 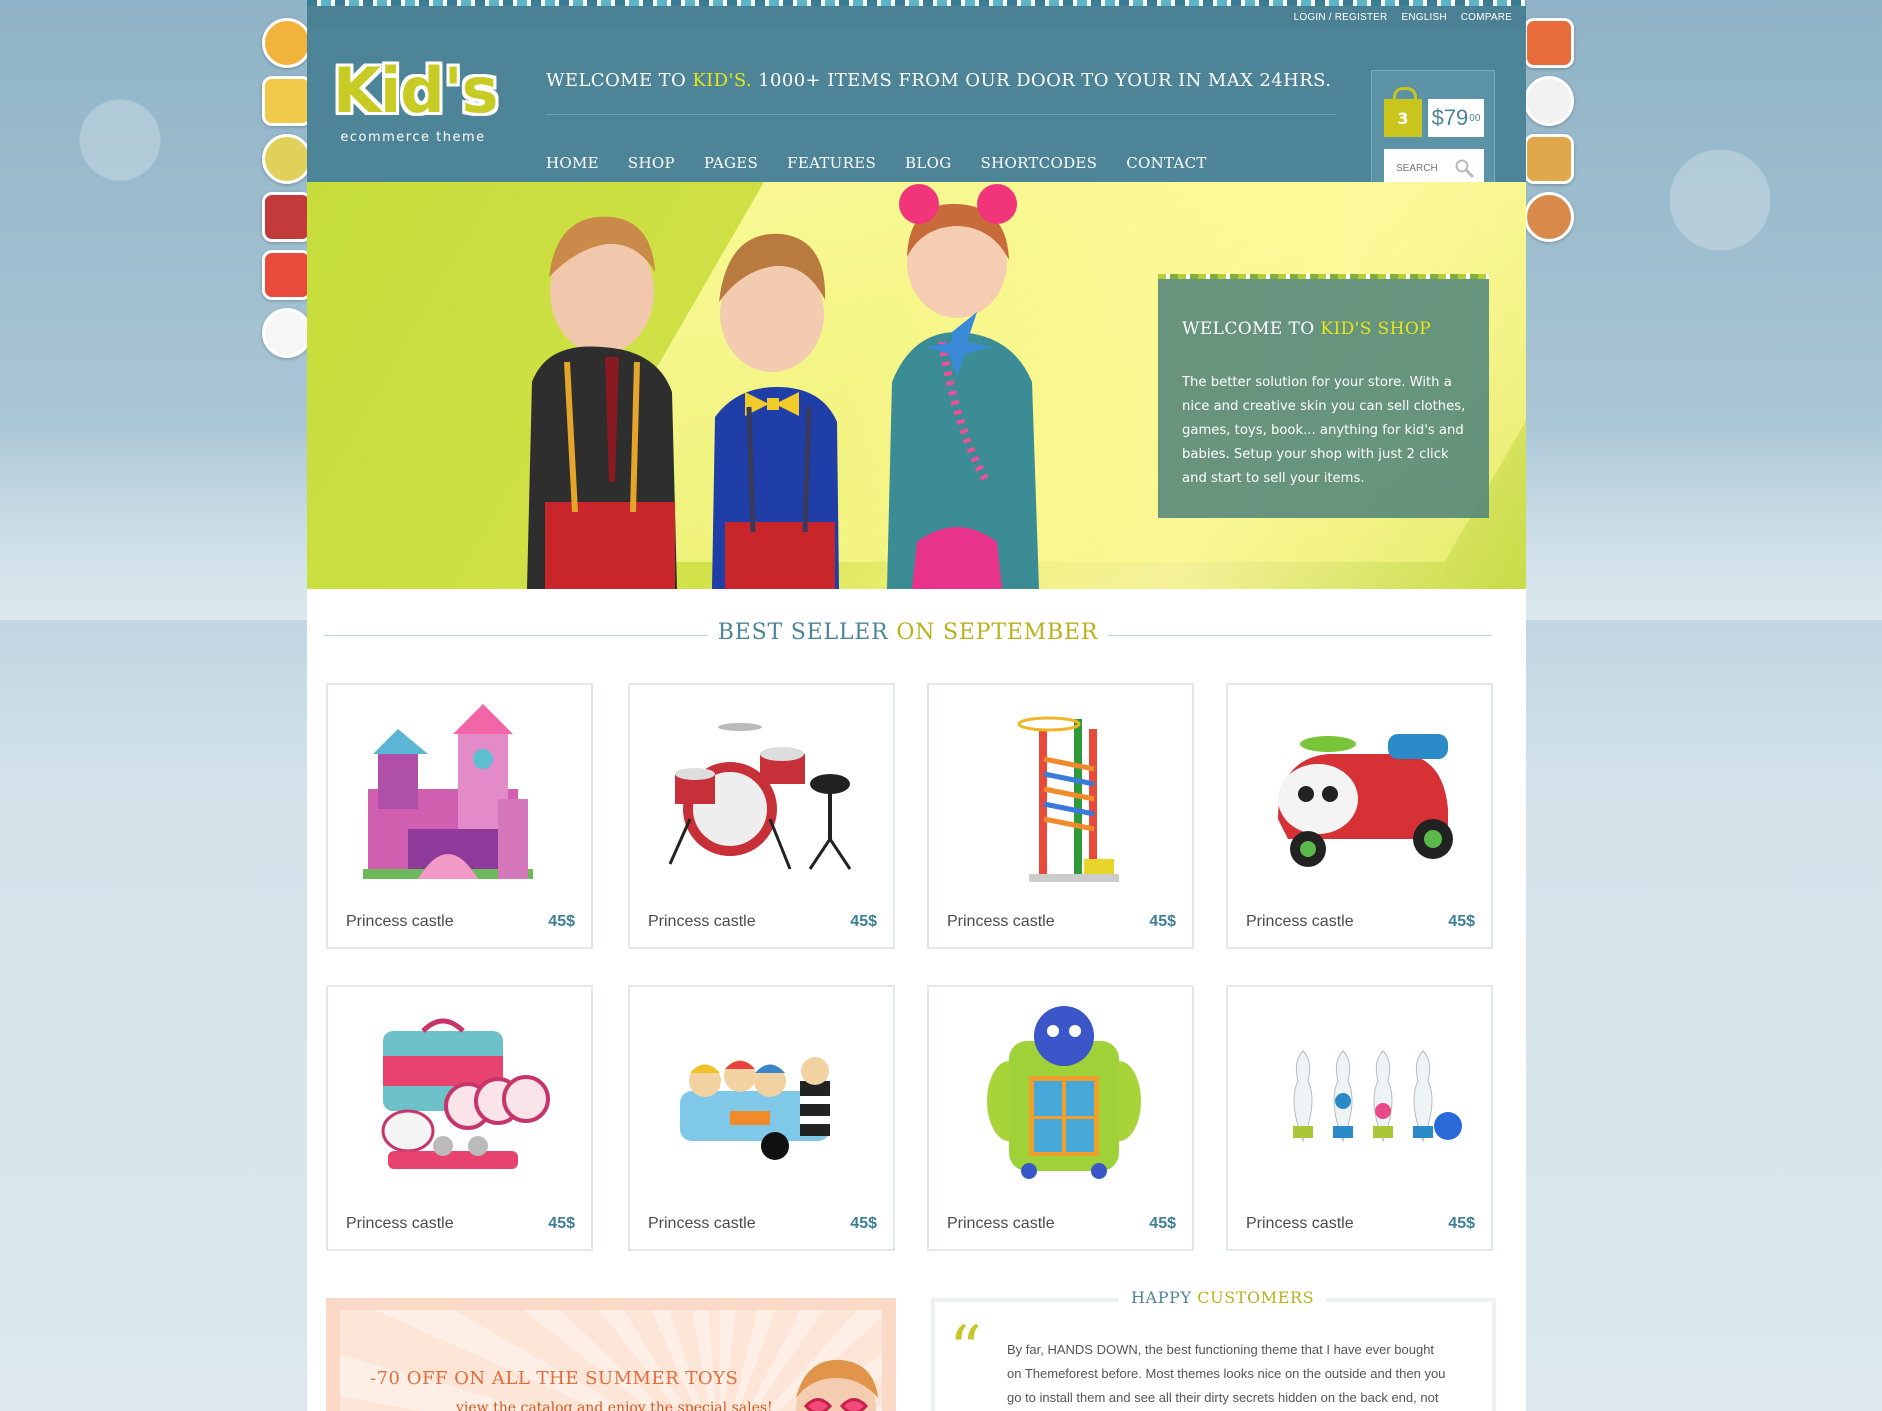 I want to click on nav-item-pages: PAGES, so click(x=731, y=163).